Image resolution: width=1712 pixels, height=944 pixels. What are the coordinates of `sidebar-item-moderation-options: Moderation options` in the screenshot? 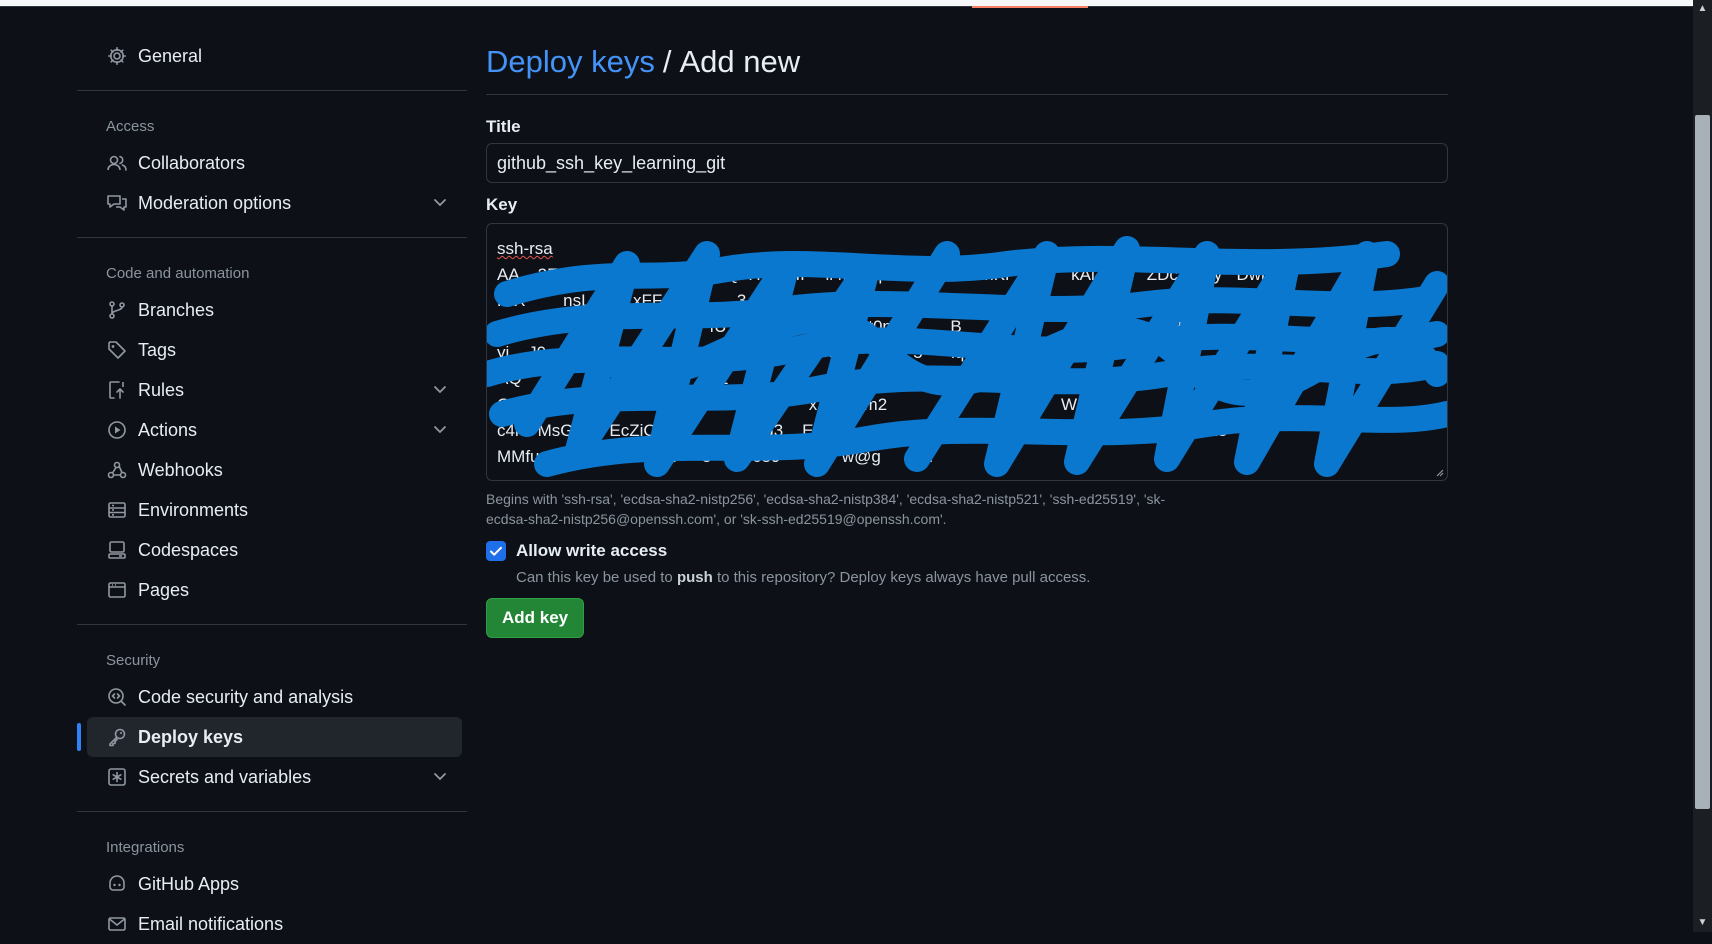 It's located at (274, 203).